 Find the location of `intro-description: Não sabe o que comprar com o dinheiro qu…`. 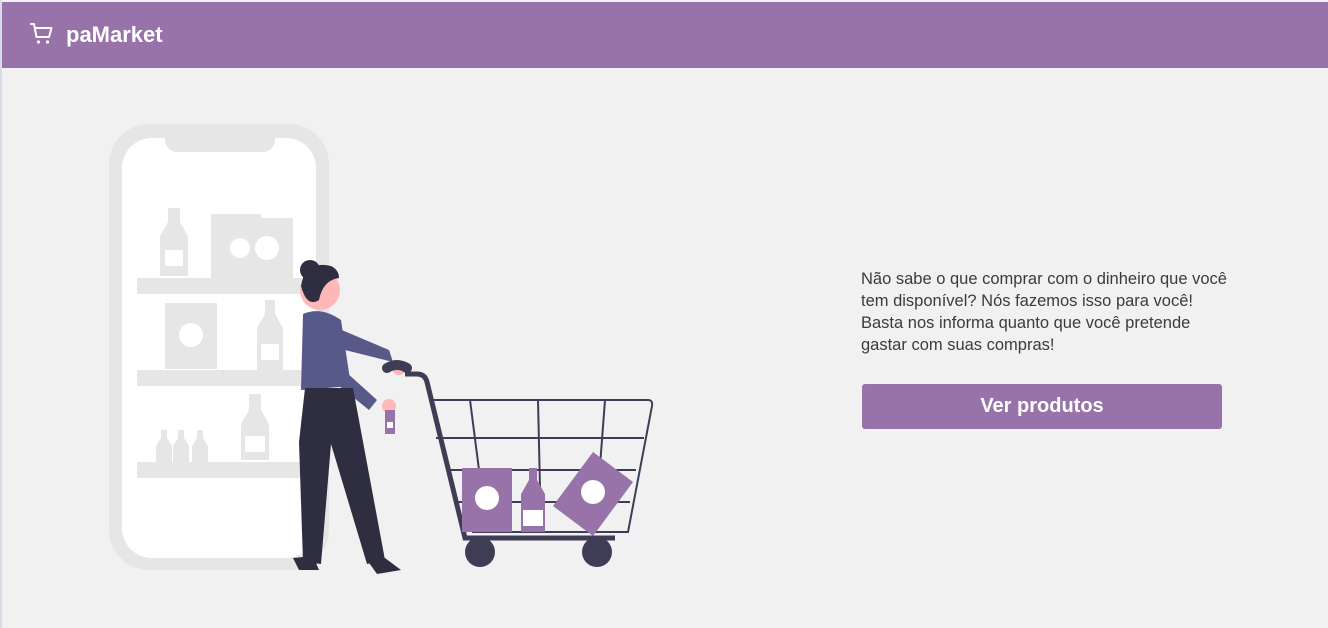

intro-description: Não sabe o que comprar com o dinheiro qu… is located at coordinates (1044, 312).